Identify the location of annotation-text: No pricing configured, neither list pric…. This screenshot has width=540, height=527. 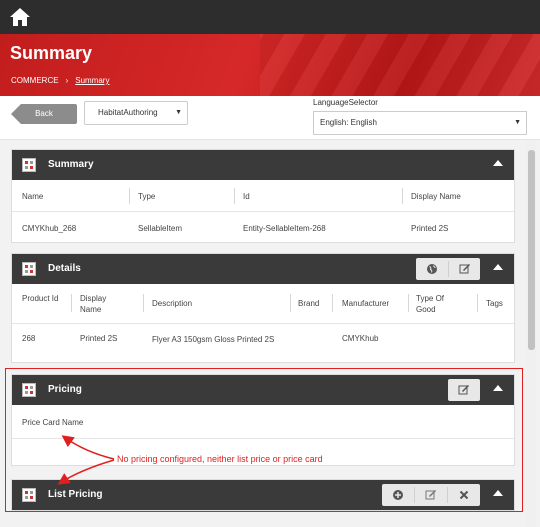
(220, 459).